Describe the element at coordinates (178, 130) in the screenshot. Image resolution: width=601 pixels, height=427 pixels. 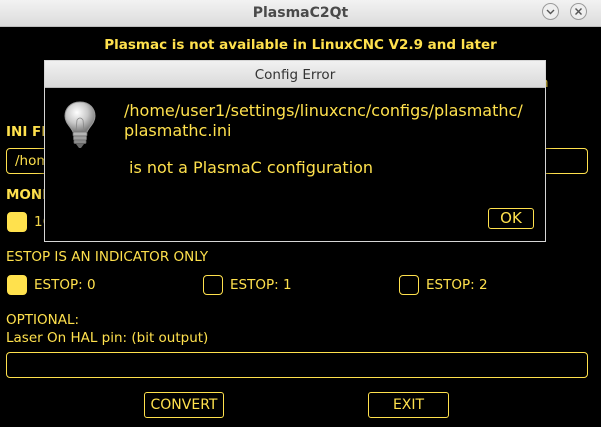
I see `dialog-path-line2: plasmathc.ini` at that location.